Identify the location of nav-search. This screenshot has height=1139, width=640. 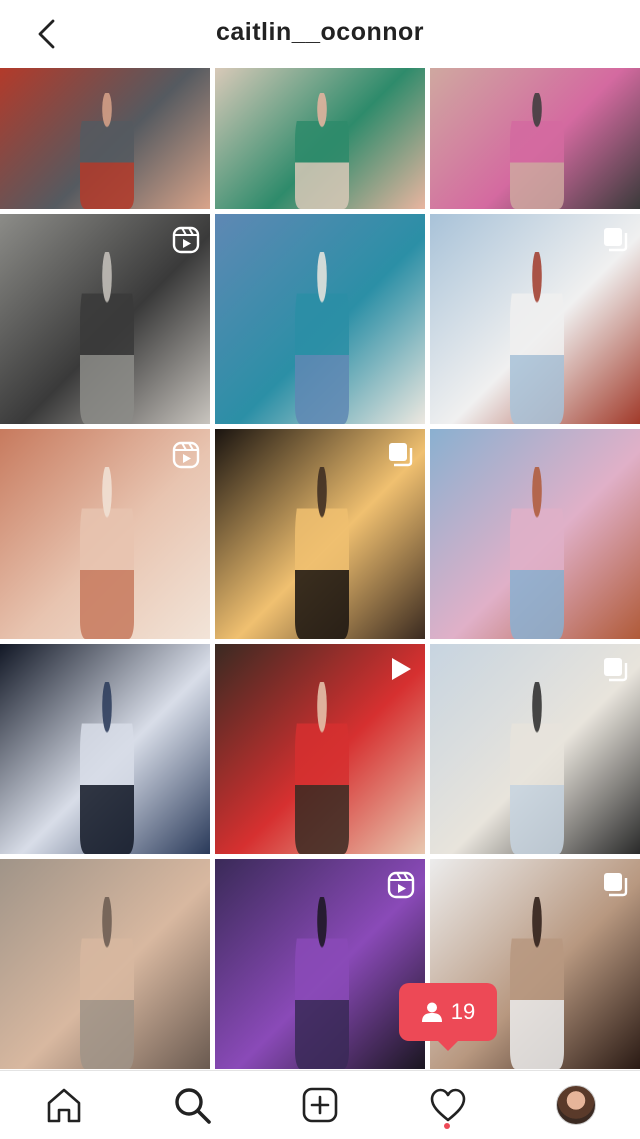
(192, 1105).